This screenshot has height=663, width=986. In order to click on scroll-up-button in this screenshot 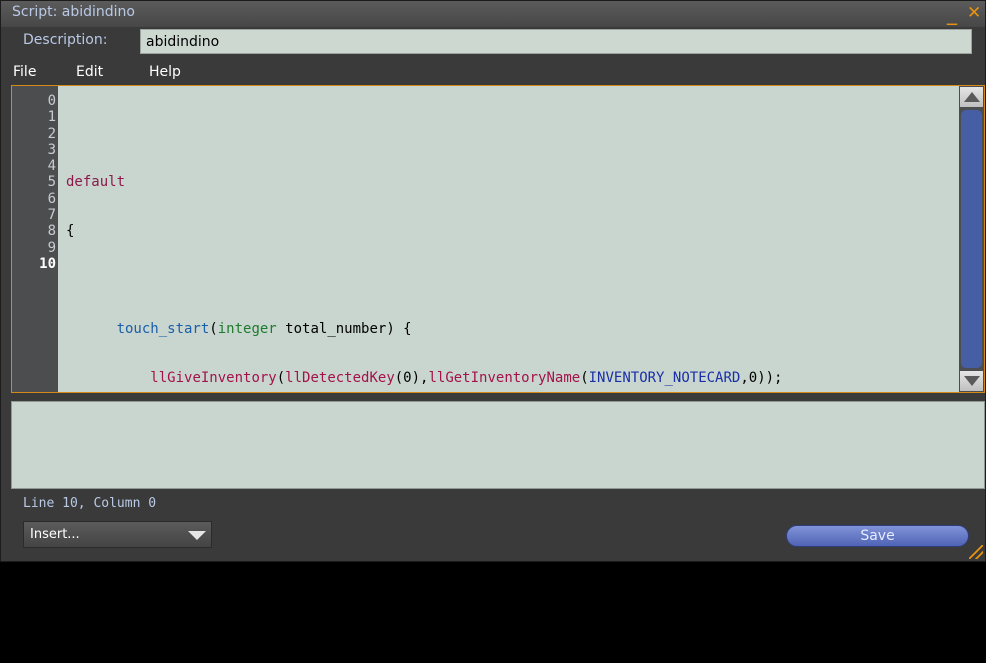, I will do `click(971, 97)`.